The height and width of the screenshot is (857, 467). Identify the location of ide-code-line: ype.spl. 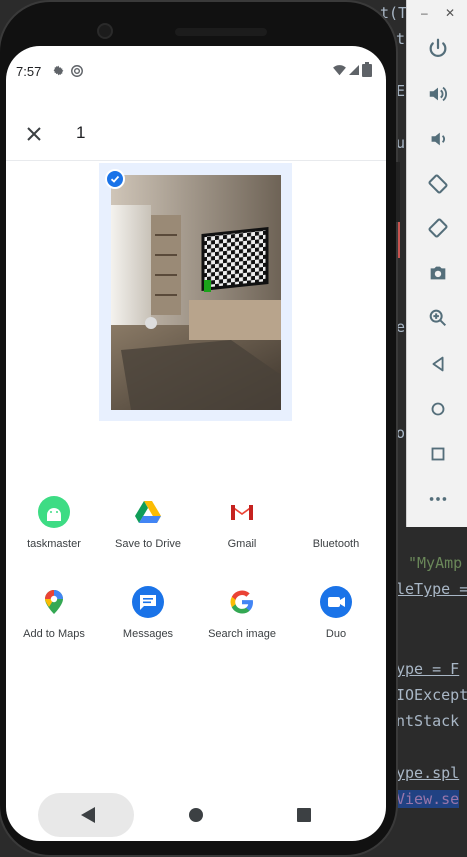
(428, 773).